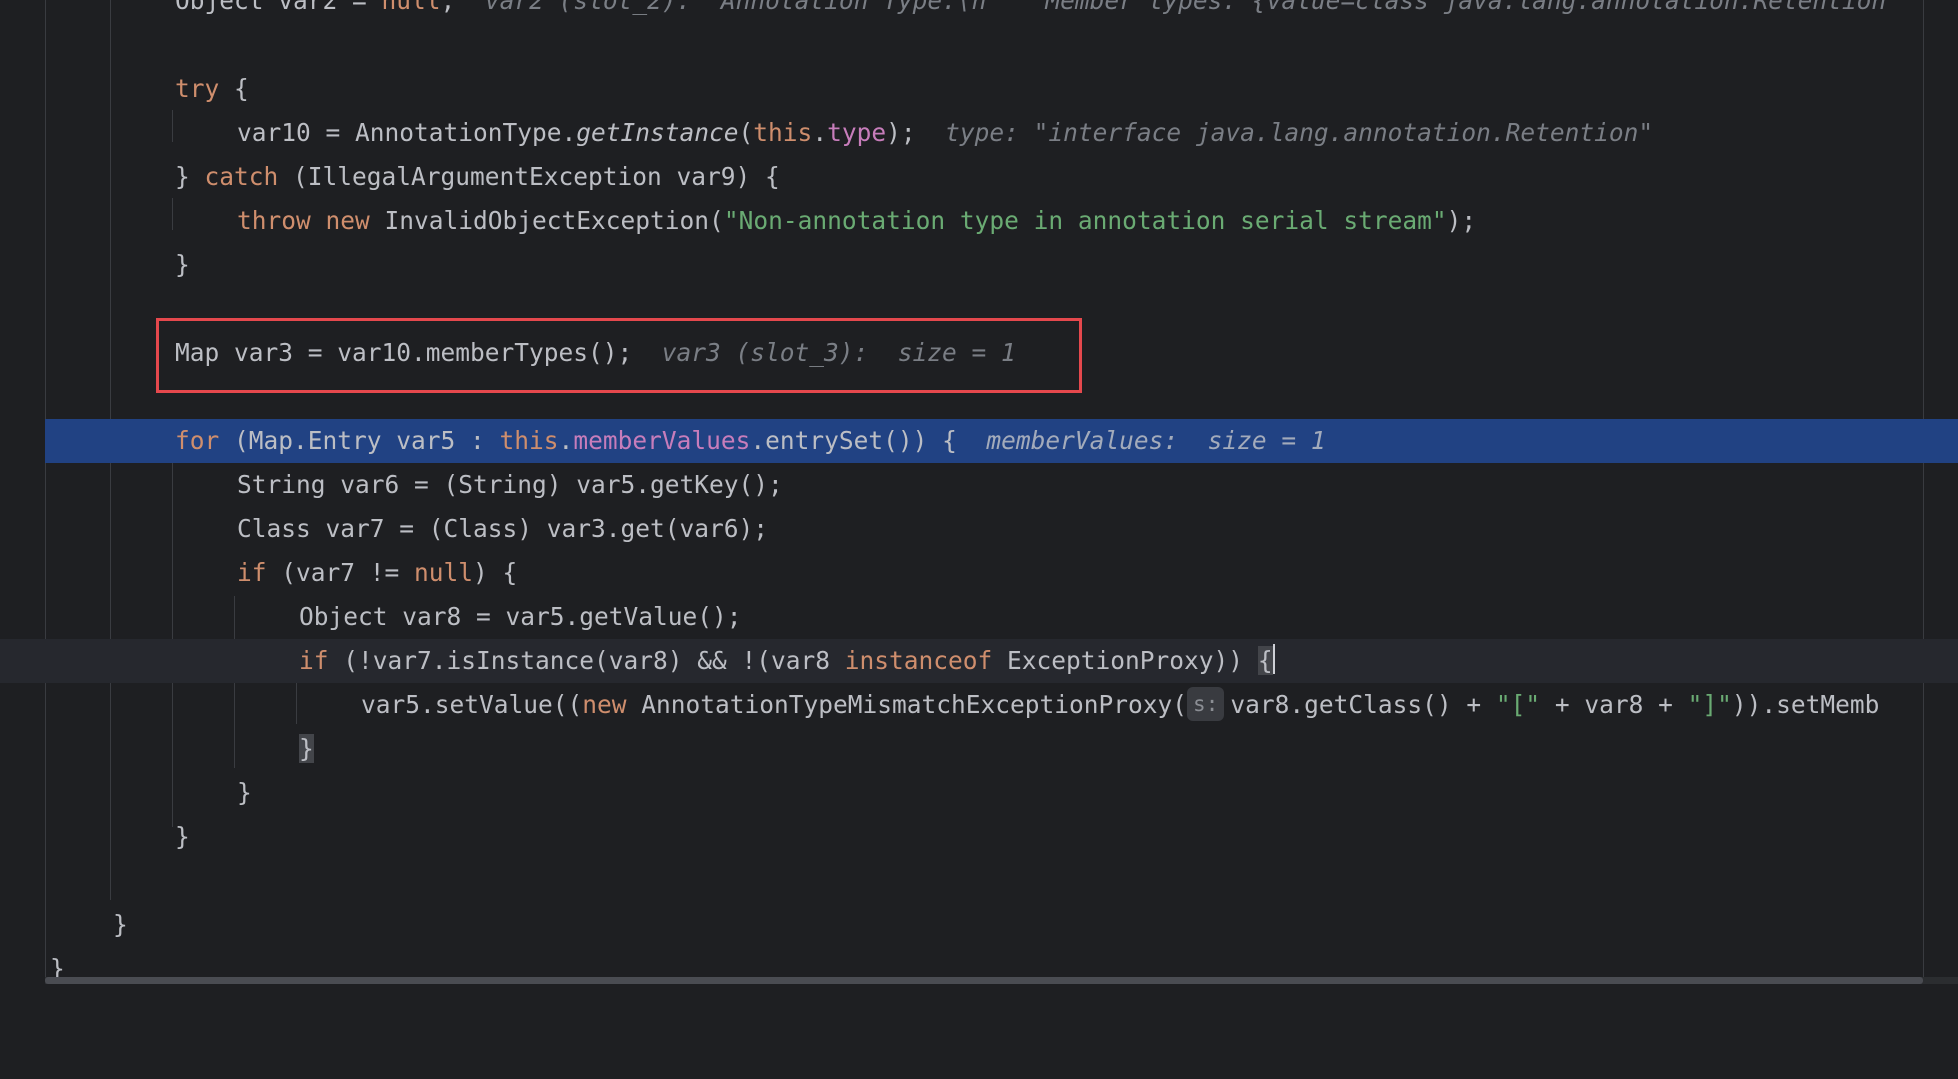 The image size is (1958, 1079). I want to click on code-text: {, so click(234, 88).